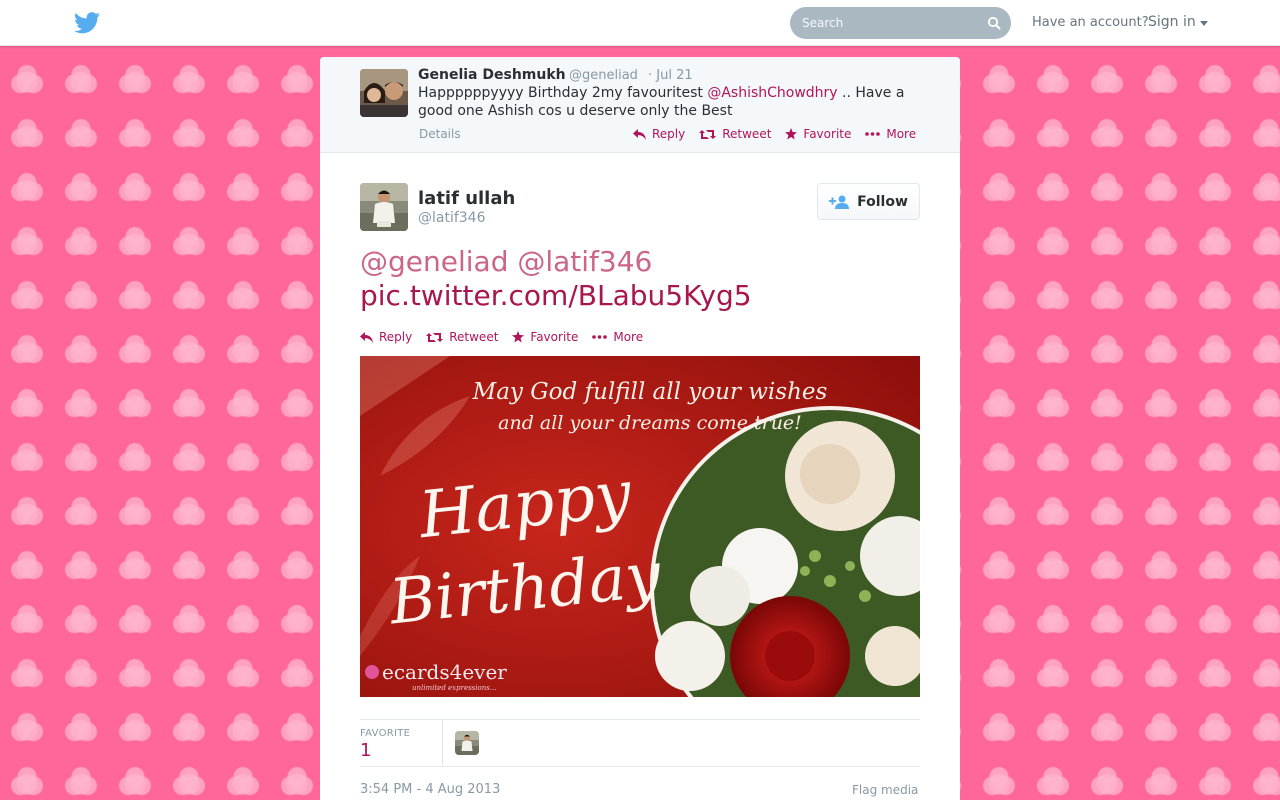 This screenshot has height=800, width=1280. What do you see at coordinates (640, 743) in the screenshot?
I see `tweet-stats: FAVORITE 1` at bounding box center [640, 743].